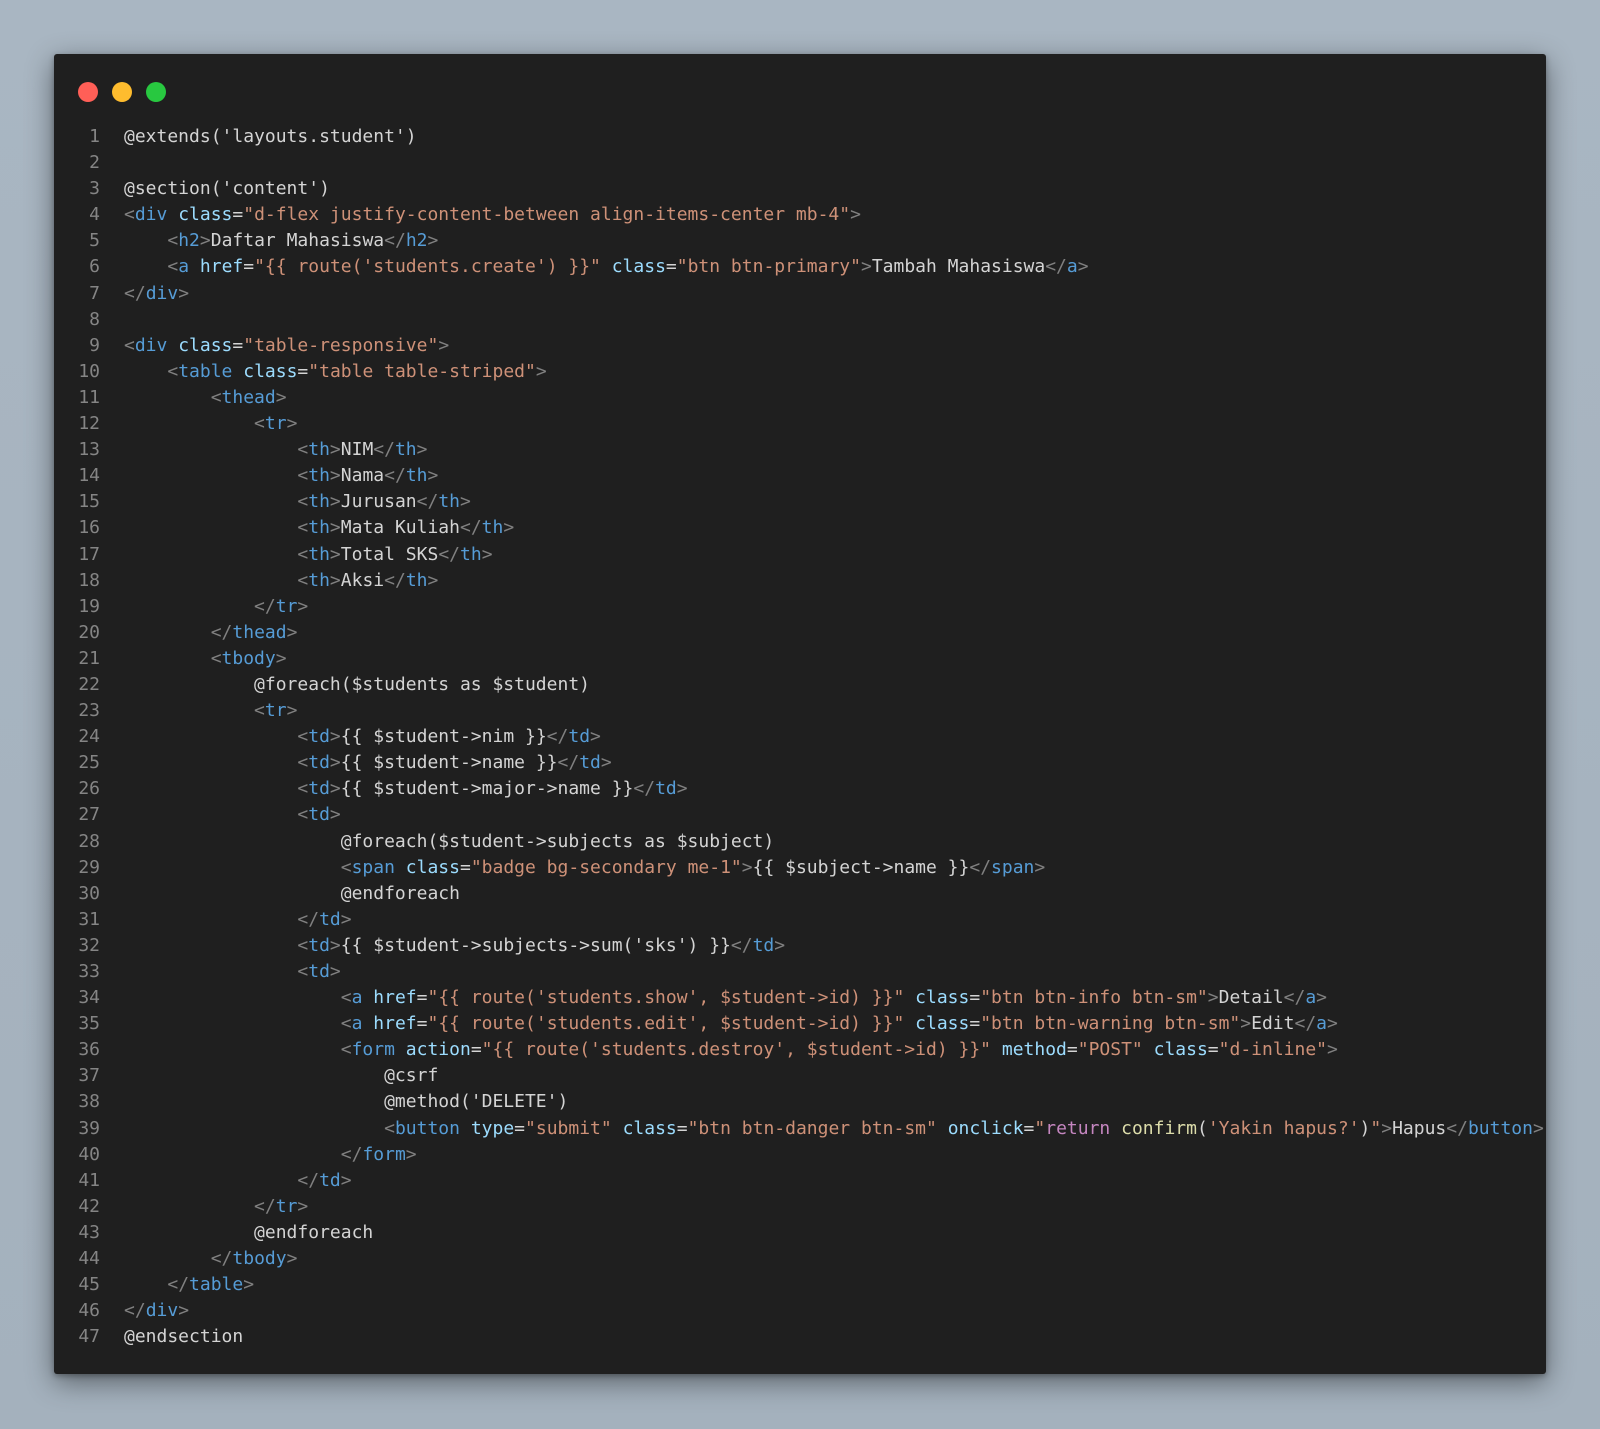 The height and width of the screenshot is (1429, 1600). Describe the element at coordinates (151, 345) in the screenshot. I see `code-token: div` at that location.